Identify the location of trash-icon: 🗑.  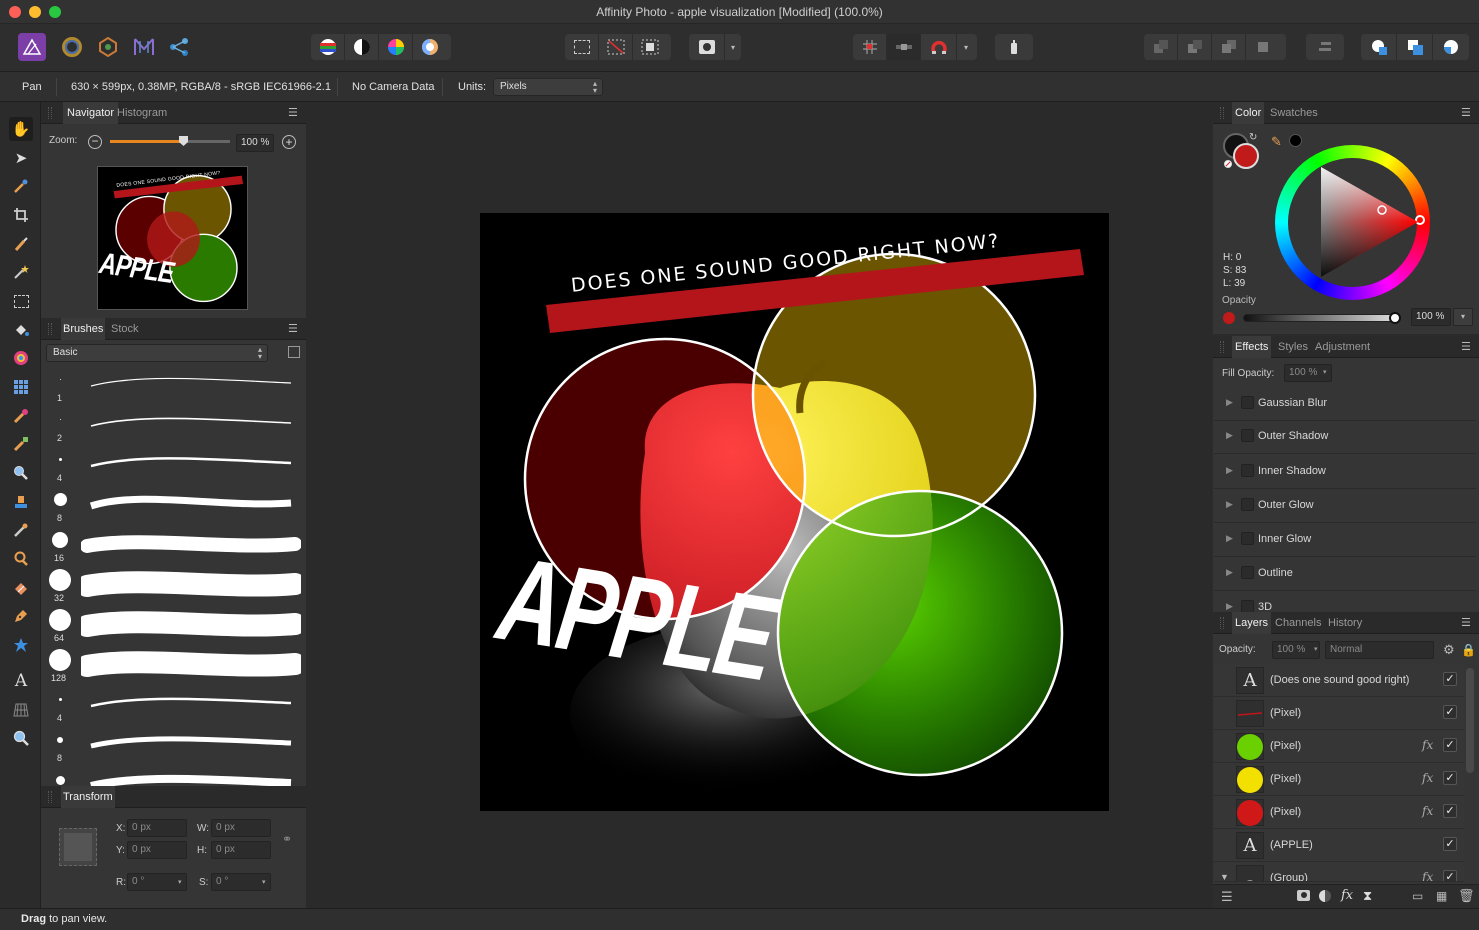
(1466, 896).